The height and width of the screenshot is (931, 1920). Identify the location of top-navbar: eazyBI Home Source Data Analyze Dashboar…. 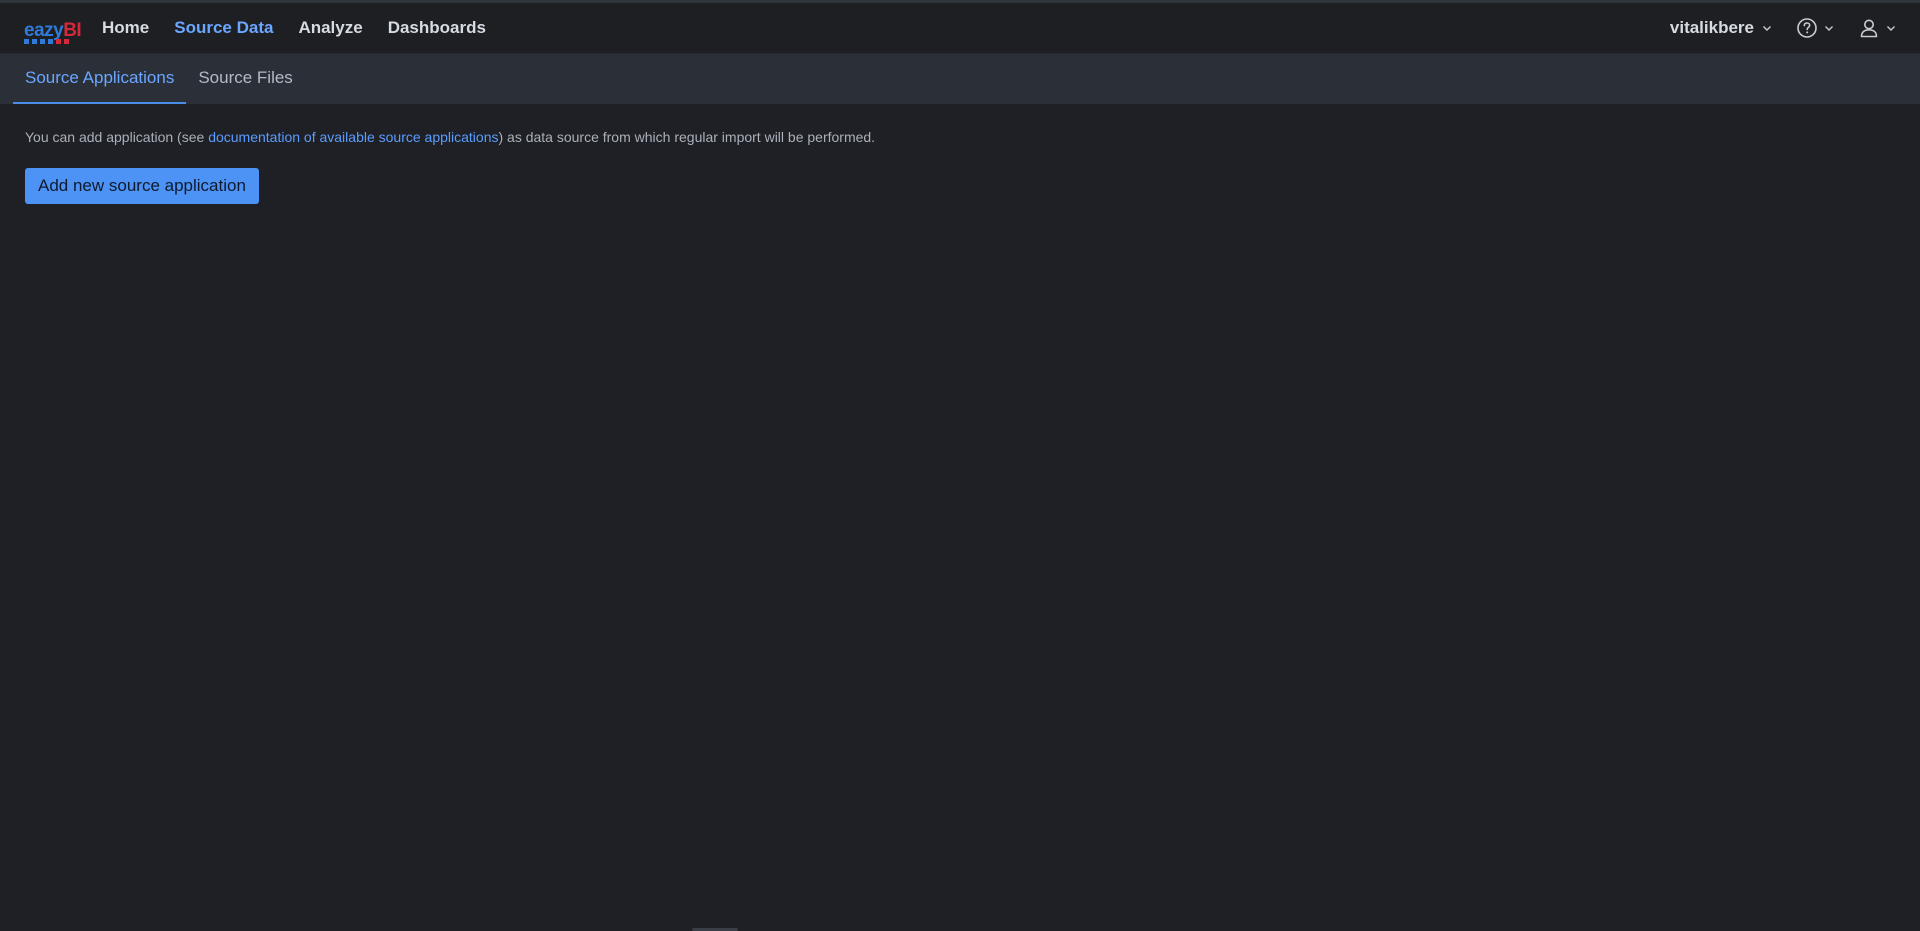
(960, 28).